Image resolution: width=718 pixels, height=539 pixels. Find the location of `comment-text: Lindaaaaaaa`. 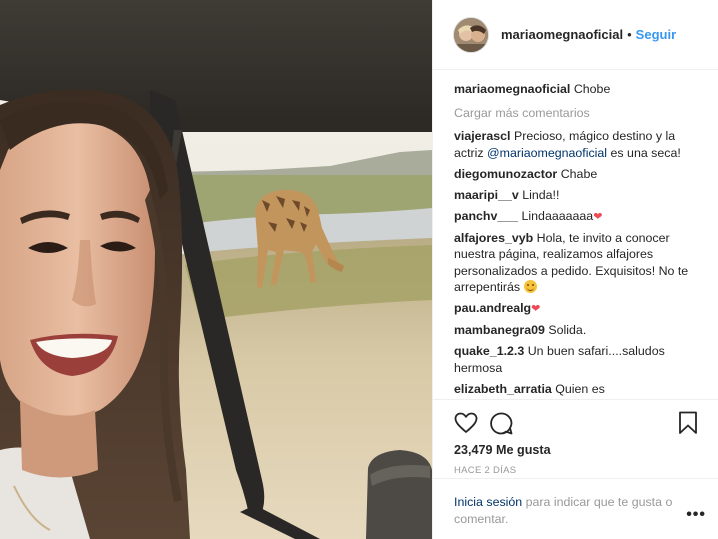

comment-text: Lindaaaaaaa is located at coordinates (557, 215).